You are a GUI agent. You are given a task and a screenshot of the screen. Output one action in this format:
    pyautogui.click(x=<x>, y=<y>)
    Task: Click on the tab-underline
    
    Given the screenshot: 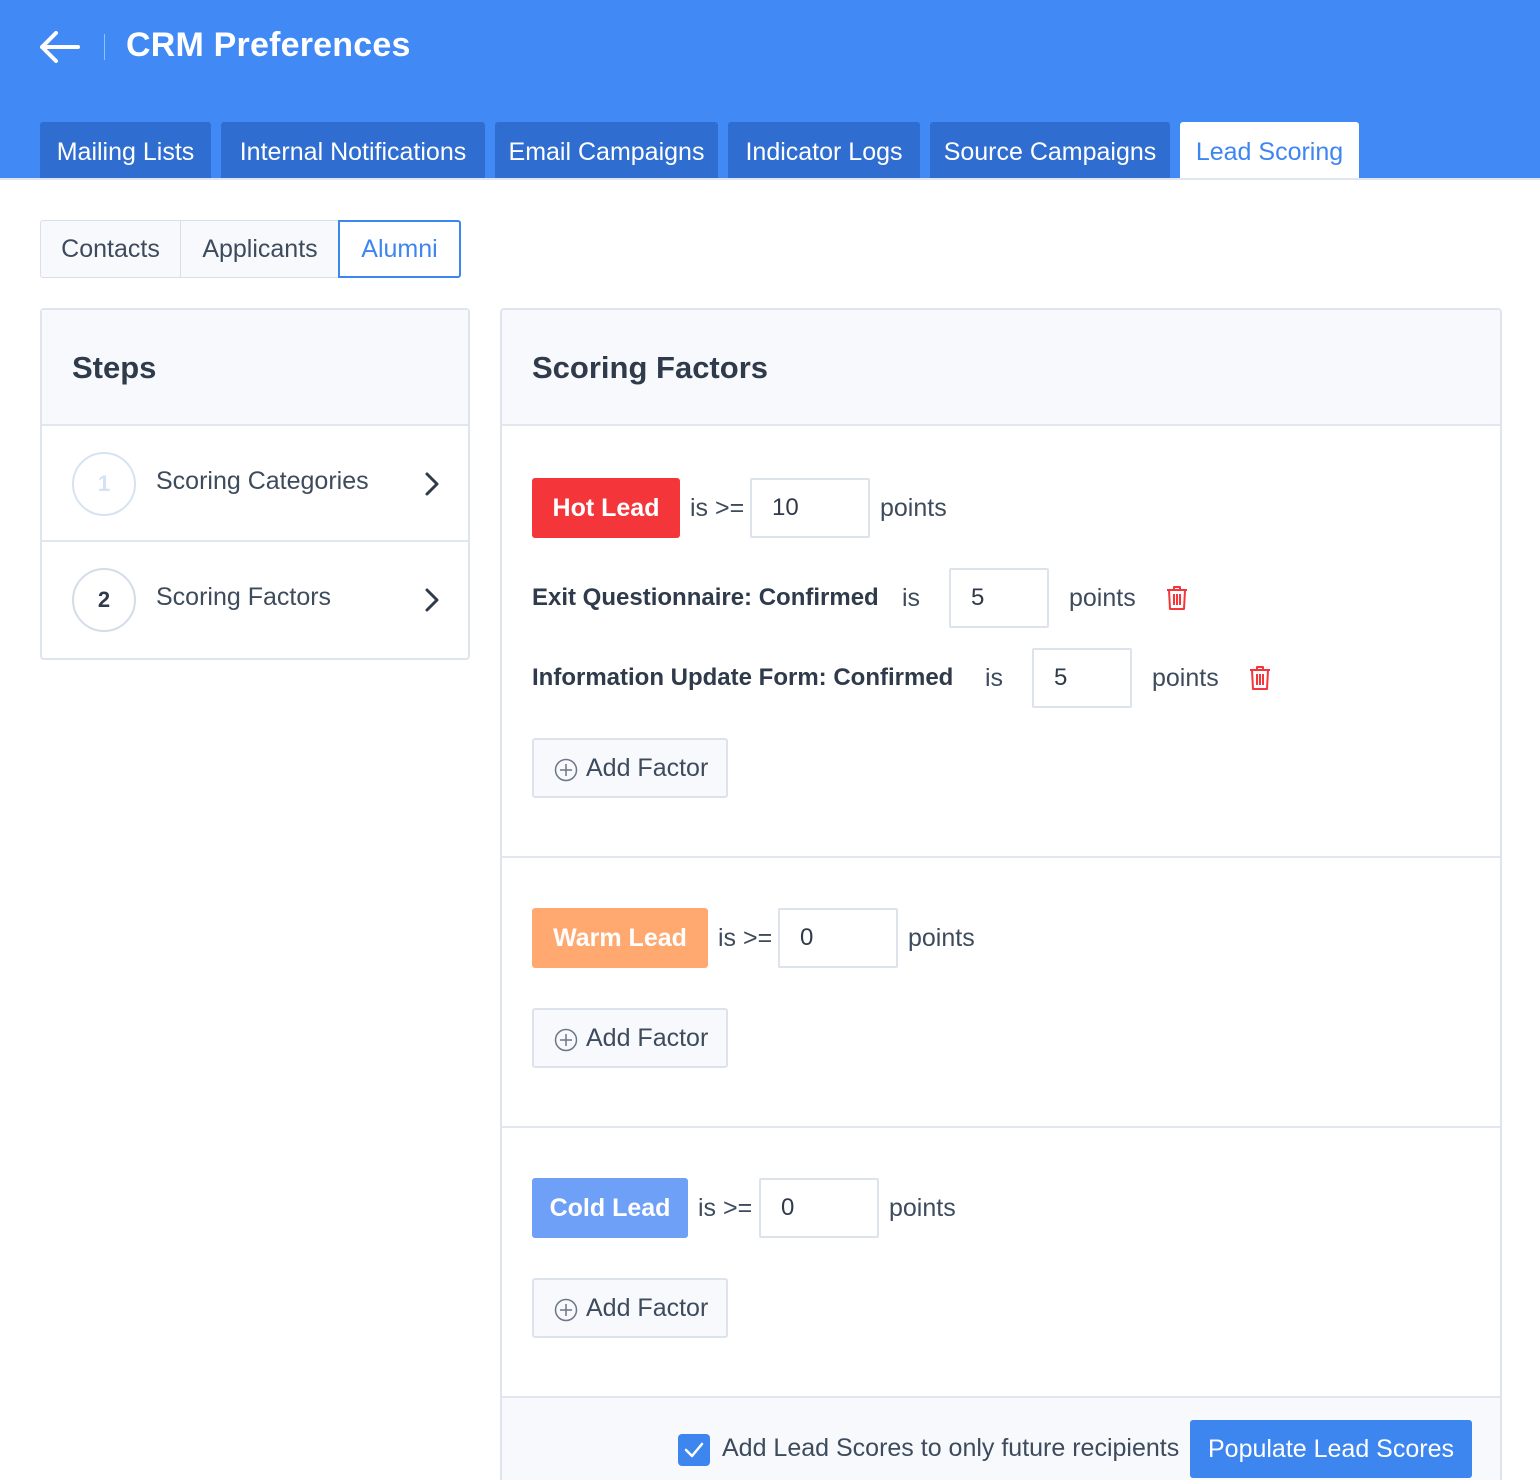 What is the action you would take?
    pyautogui.click(x=770, y=179)
    